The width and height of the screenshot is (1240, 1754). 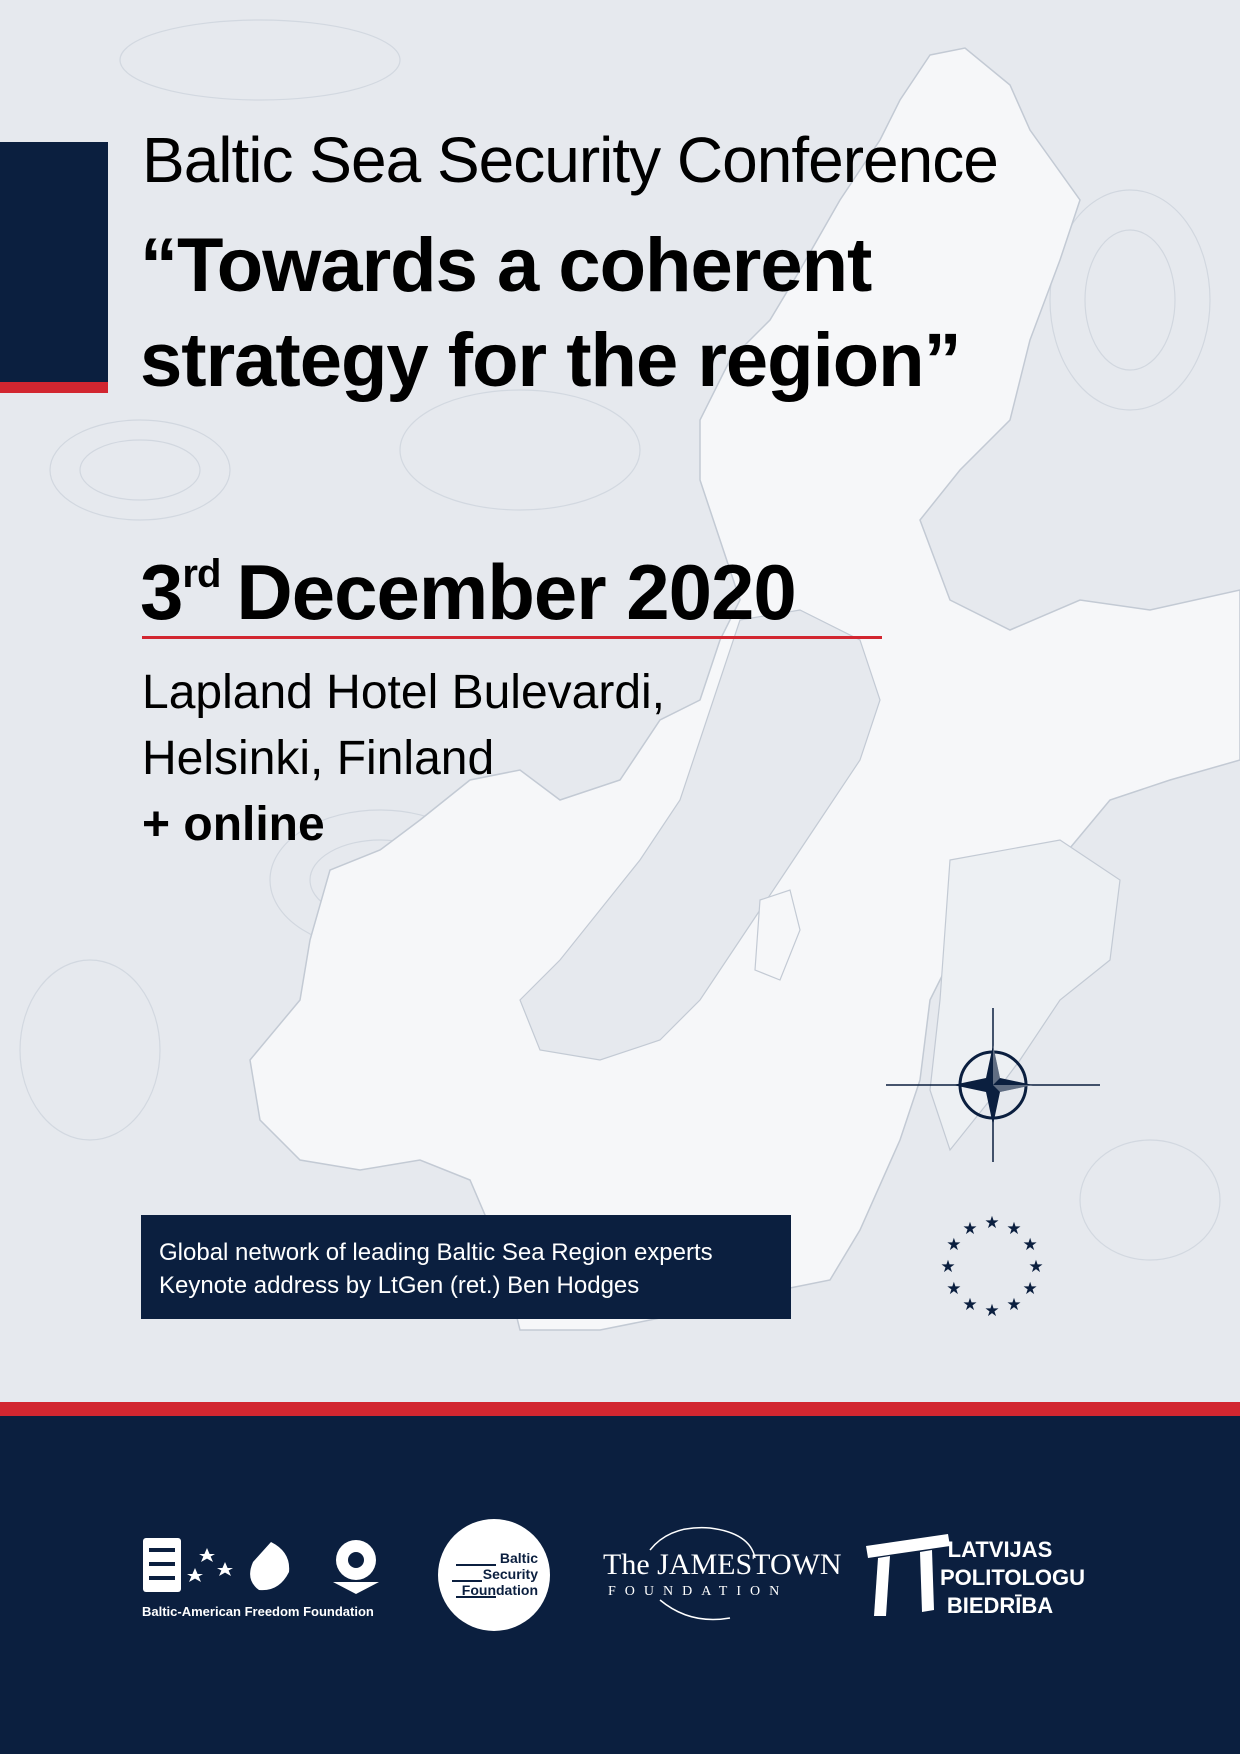 What do you see at coordinates (908, 1575) in the screenshot?
I see `lpb-logo-icon` at bounding box center [908, 1575].